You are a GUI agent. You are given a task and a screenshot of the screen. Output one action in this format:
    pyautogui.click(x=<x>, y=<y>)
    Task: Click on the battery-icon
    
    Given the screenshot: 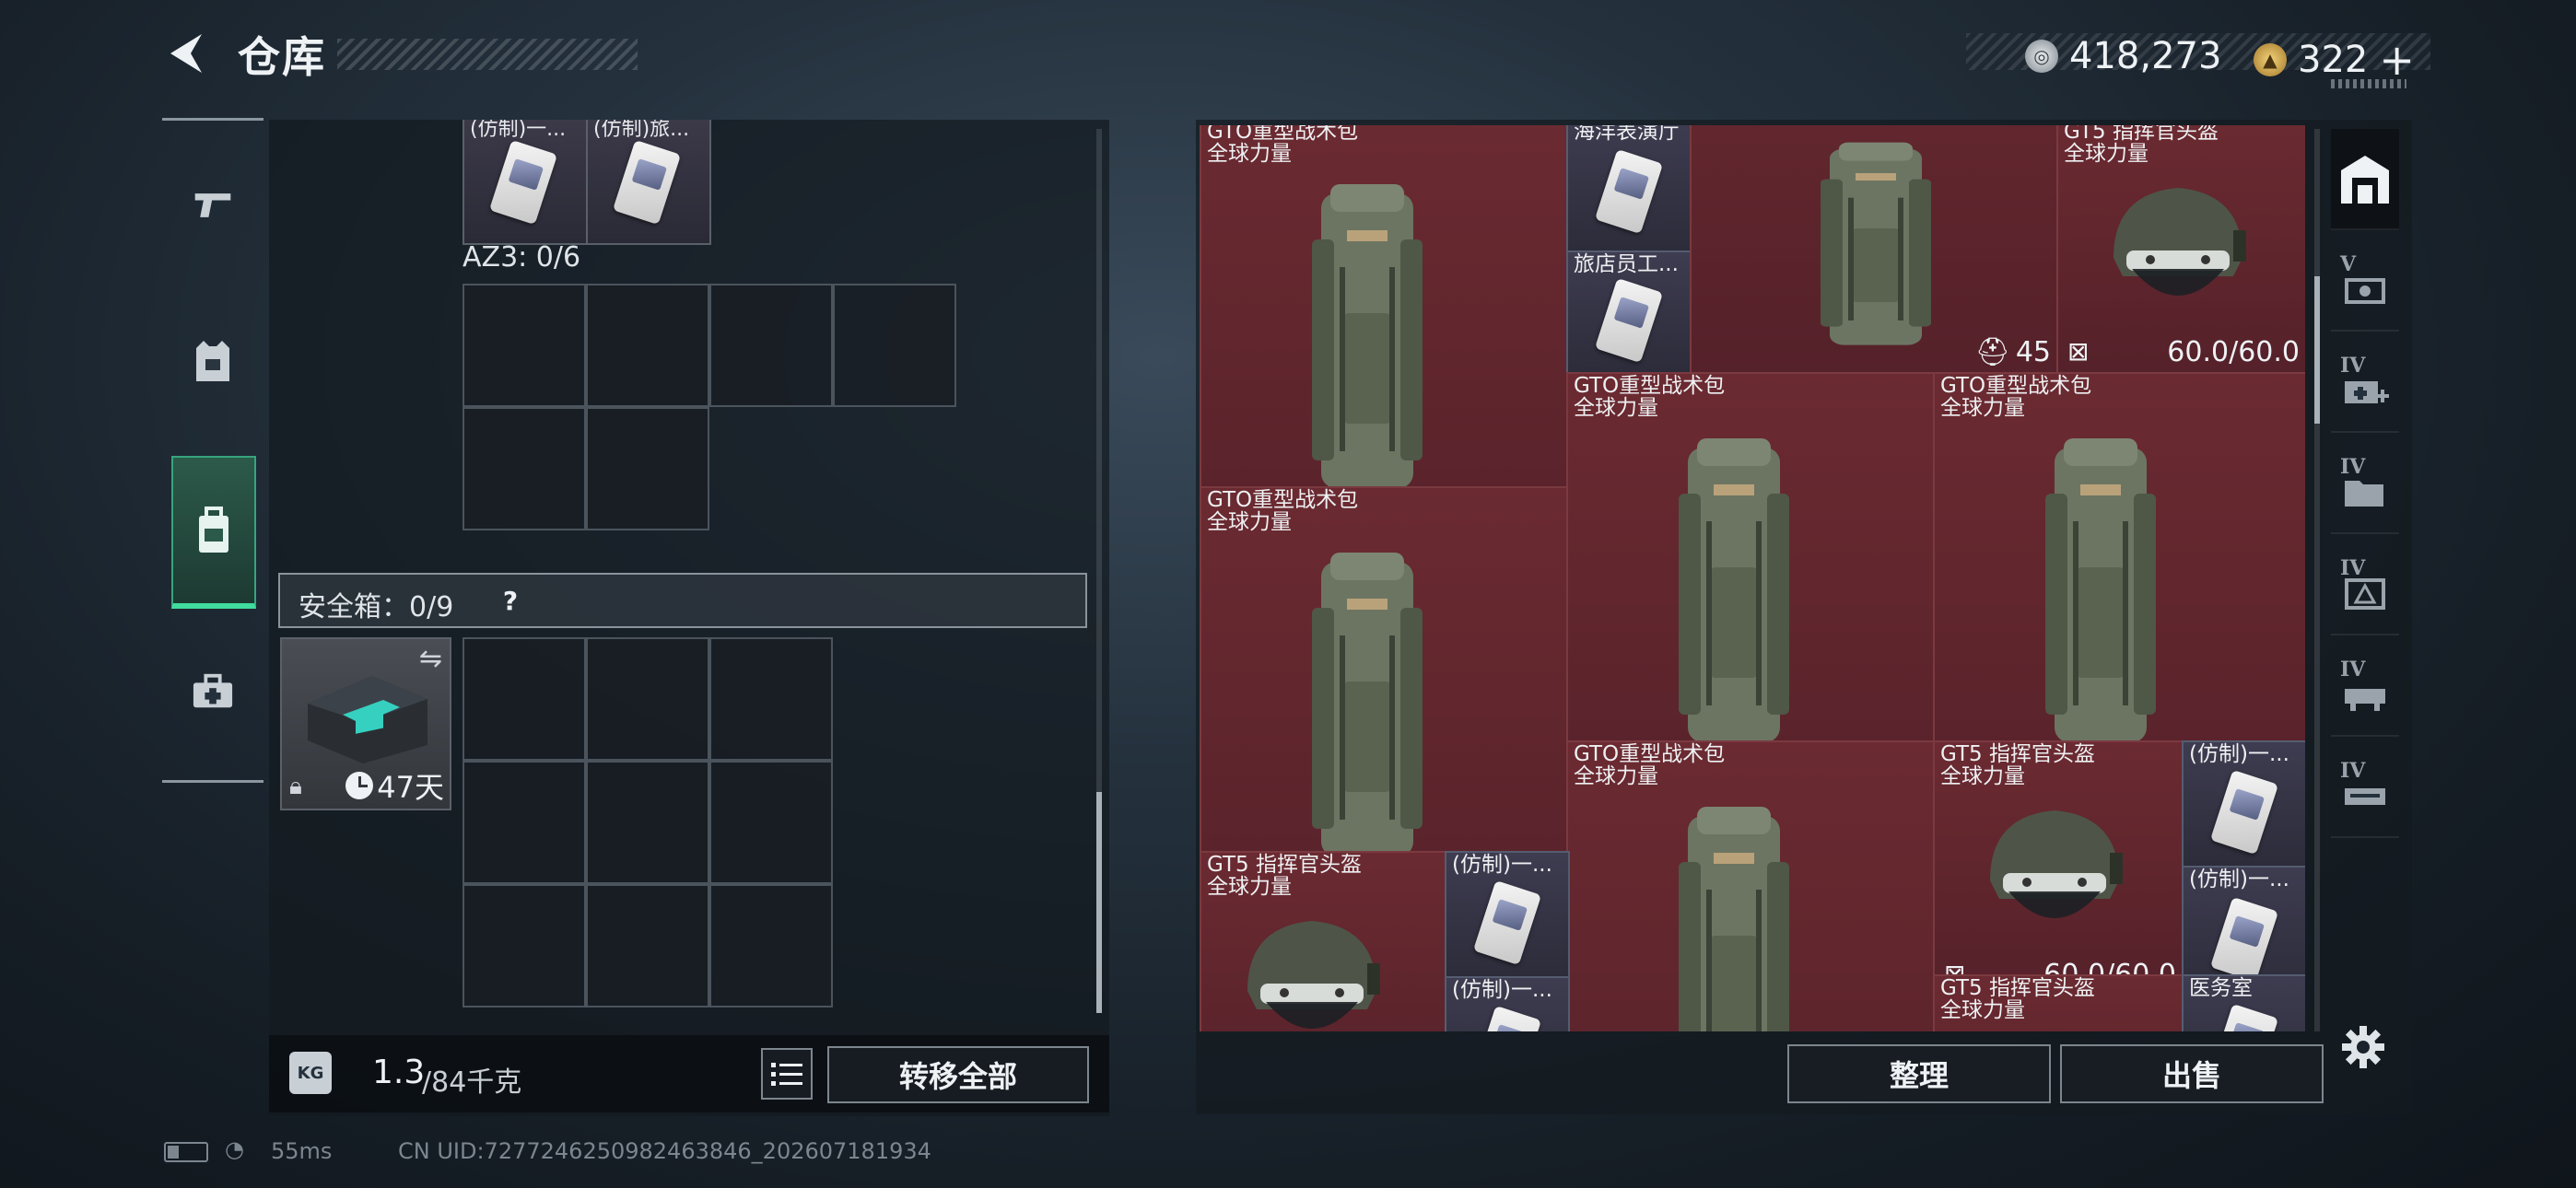 What is the action you would take?
    pyautogui.click(x=186, y=1152)
    